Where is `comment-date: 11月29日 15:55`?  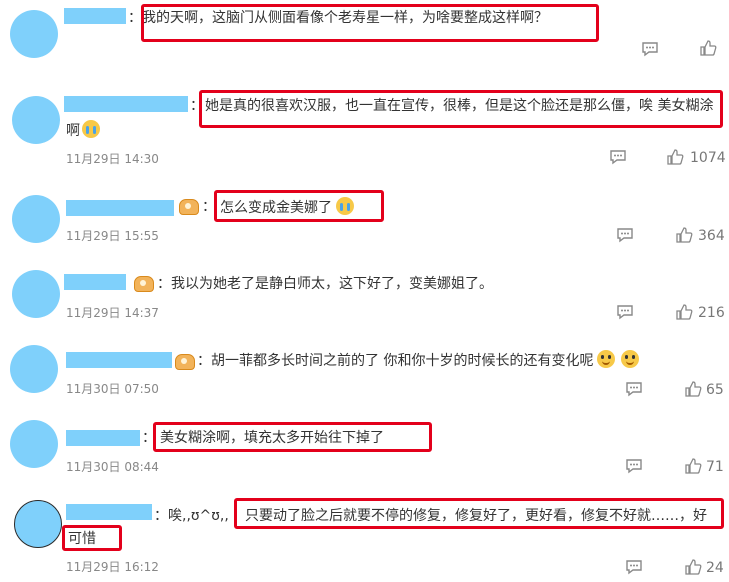
comment-date: 11月29日 15:55 is located at coordinates (112, 236).